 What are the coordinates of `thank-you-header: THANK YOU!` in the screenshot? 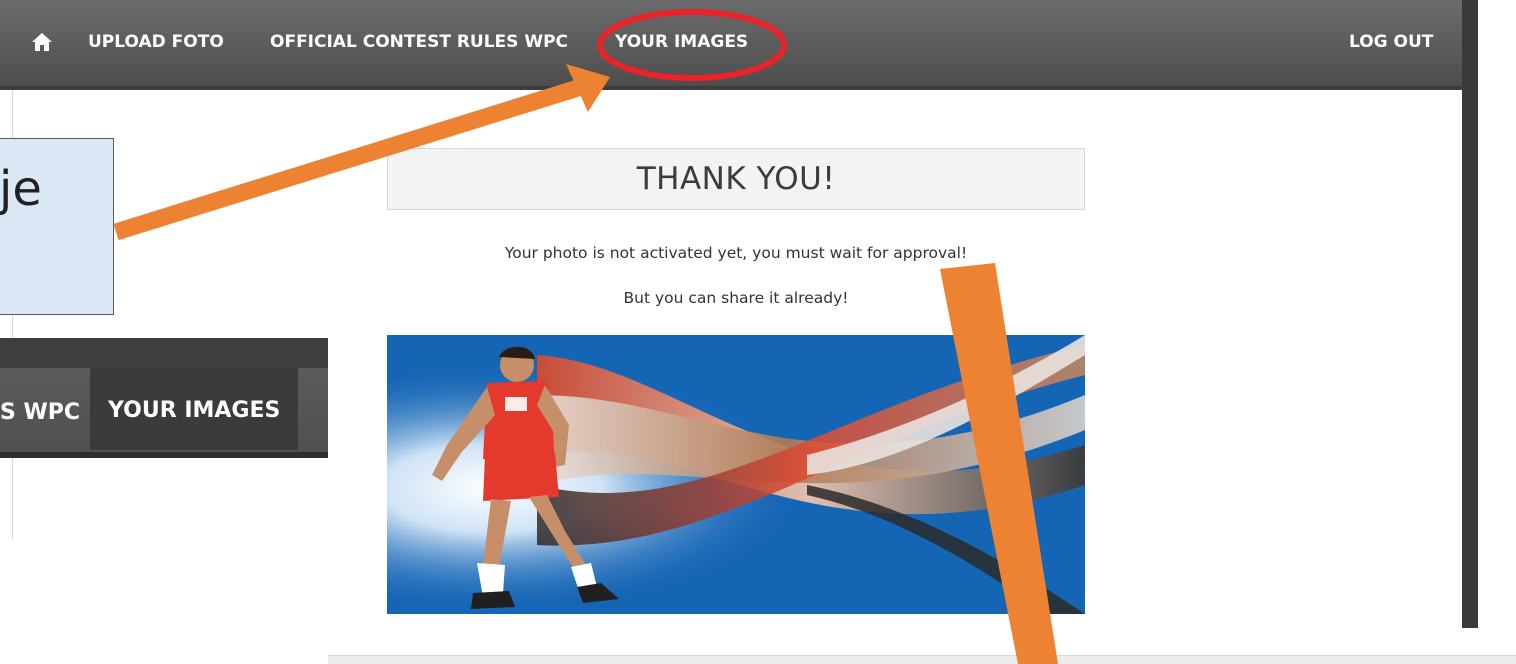 It's located at (736, 179).